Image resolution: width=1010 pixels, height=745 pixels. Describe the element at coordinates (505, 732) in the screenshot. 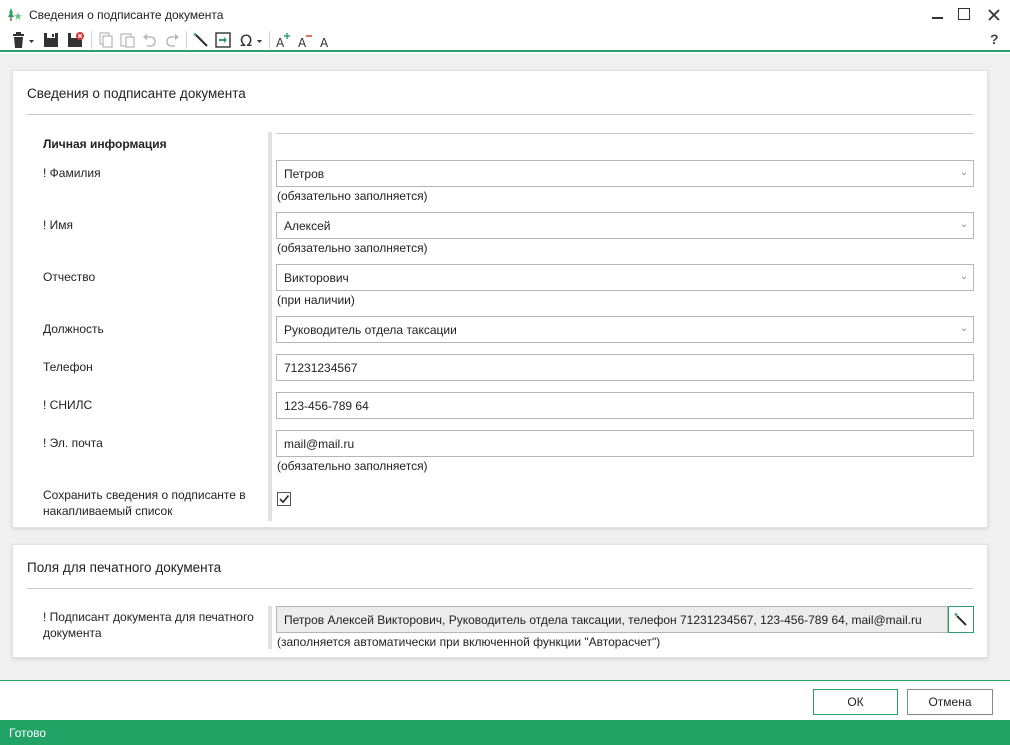

I see `status-bar: Готово` at that location.